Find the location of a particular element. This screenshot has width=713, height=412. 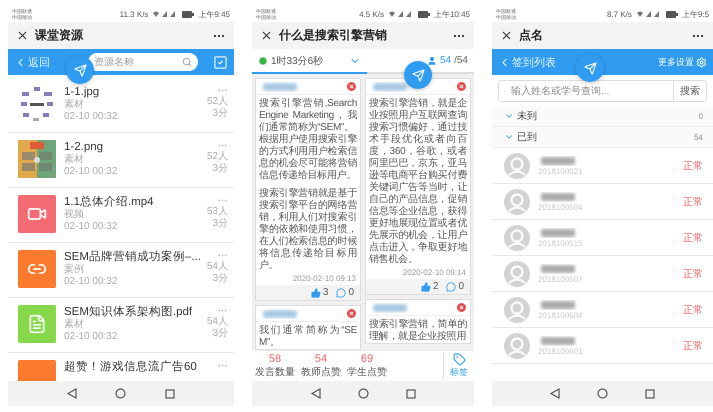

section-count: 54 is located at coordinates (698, 137).